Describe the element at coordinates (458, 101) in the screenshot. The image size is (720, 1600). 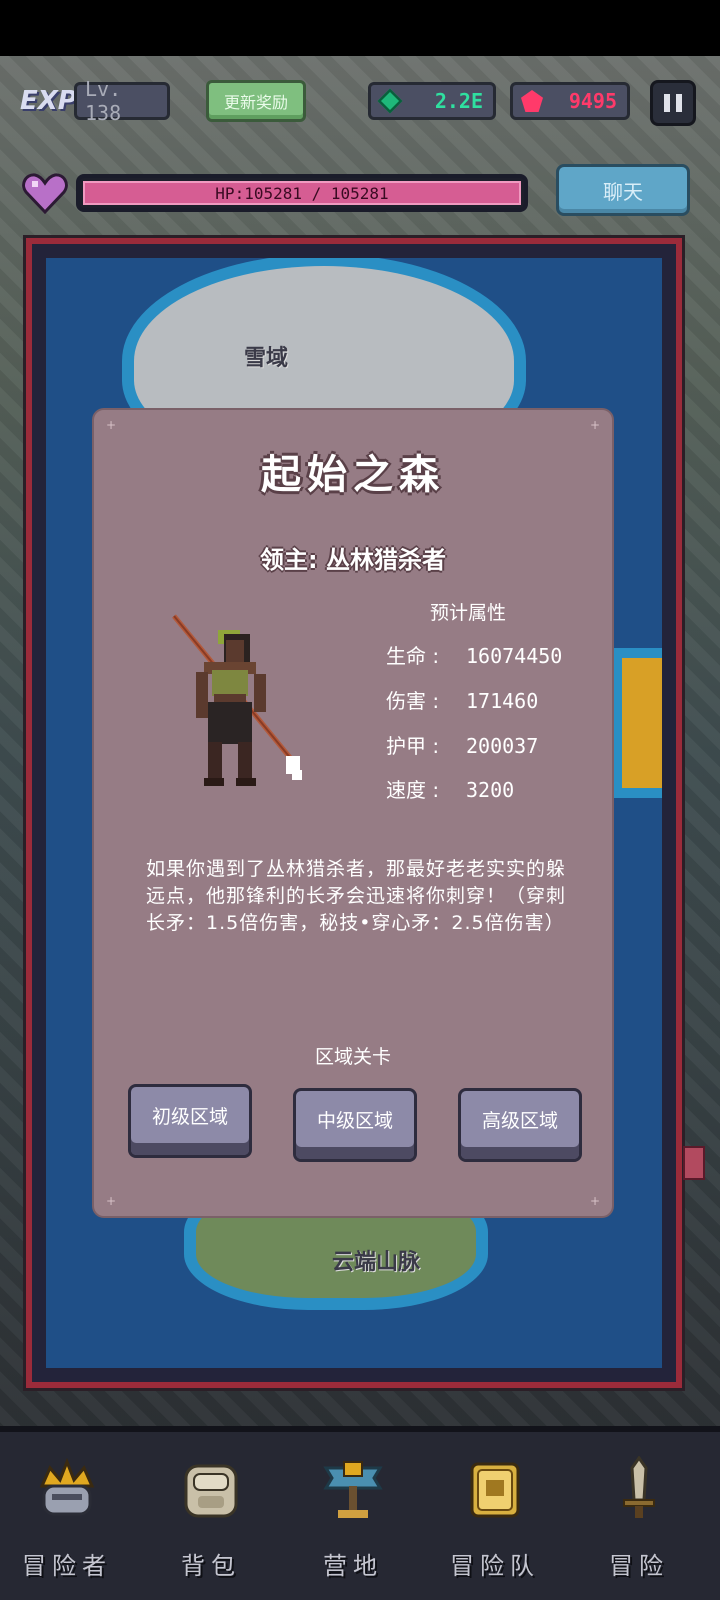
I see `gem-value: 2.2E` at that location.